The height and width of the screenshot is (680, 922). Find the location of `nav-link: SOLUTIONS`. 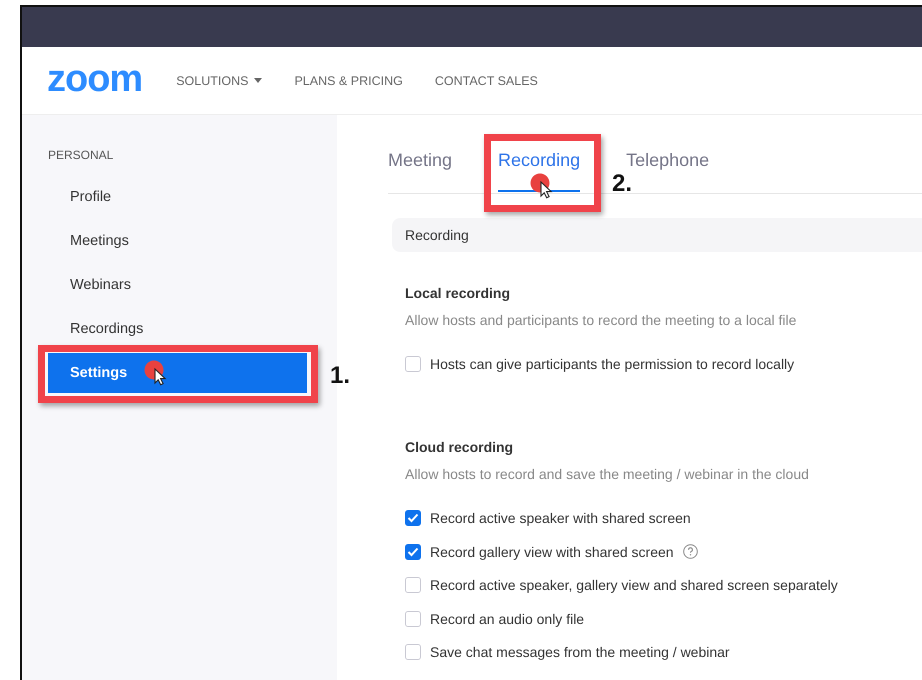

nav-link: SOLUTIONS is located at coordinates (219, 81).